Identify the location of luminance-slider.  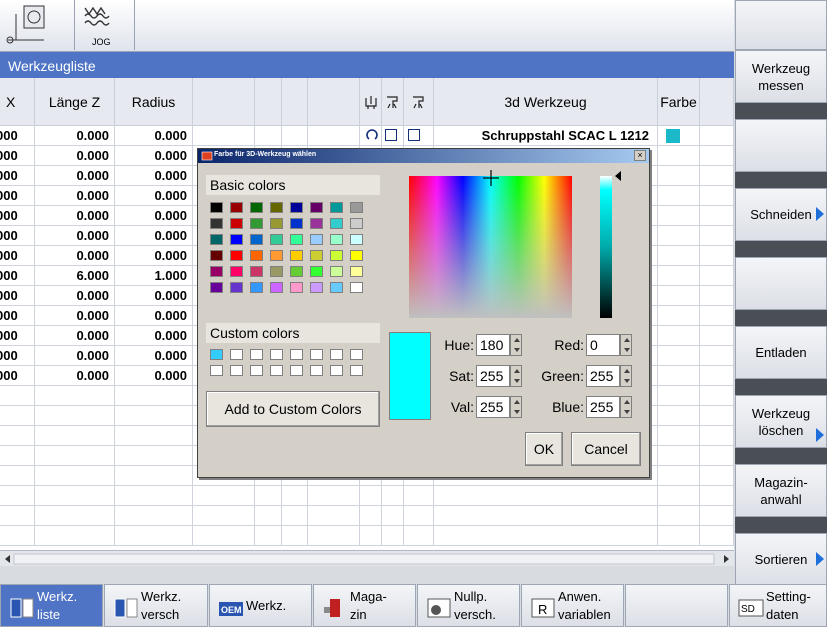
(606, 247).